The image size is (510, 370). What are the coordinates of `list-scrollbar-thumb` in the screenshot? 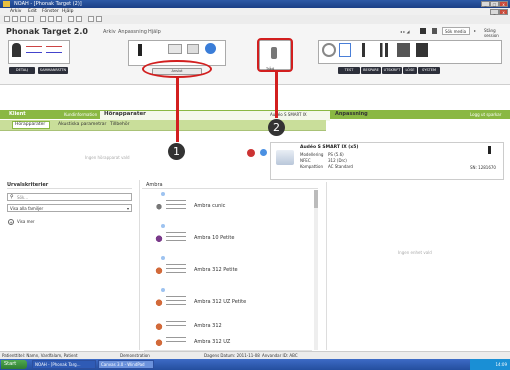 It's located at (316, 199).